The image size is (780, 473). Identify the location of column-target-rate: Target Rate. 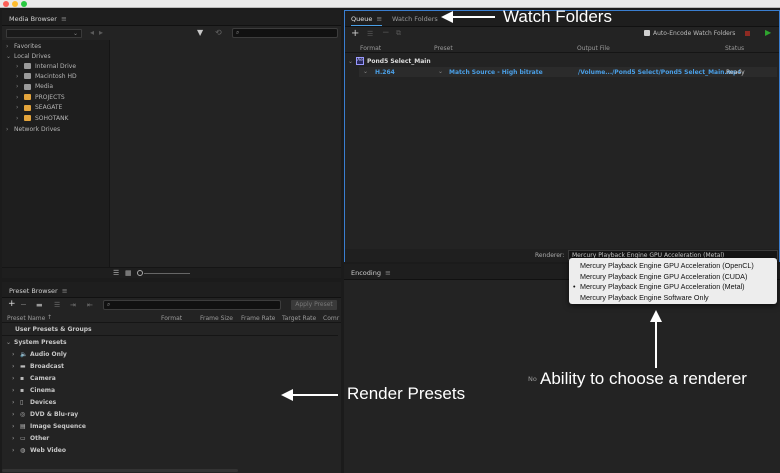
(299, 318).